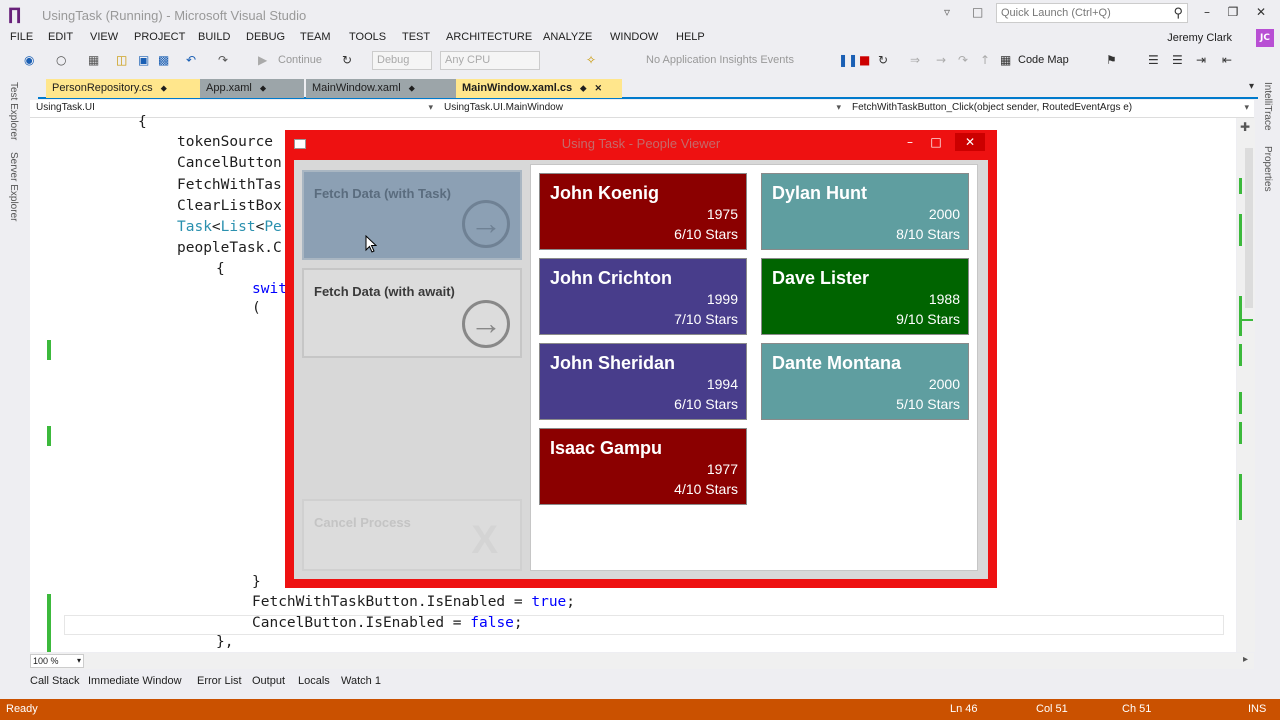 The width and height of the screenshot is (1280, 720). What do you see at coordinates (163, 60) in the screenshot?
I see `save-all-icon: ▩` at bounding box center [163, 60].